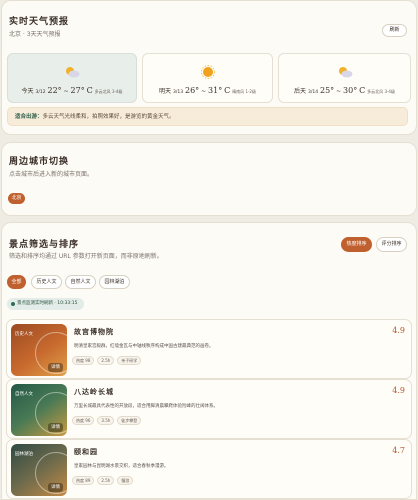 Image resolution: width=418 pixels, height=500 pixels. What do you see at coordinates (39, 350) in the screenshot?
I see `item-thumbnail: 历史人文 详情` at bounding box center [39, 350].